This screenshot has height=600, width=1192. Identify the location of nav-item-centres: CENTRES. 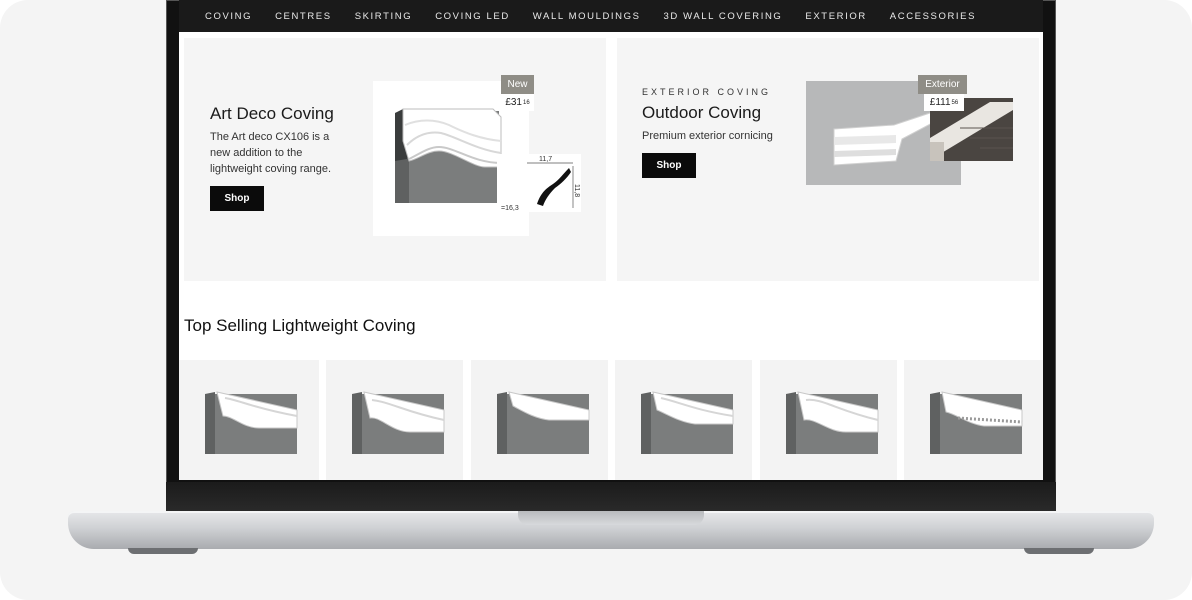
(303, 16).